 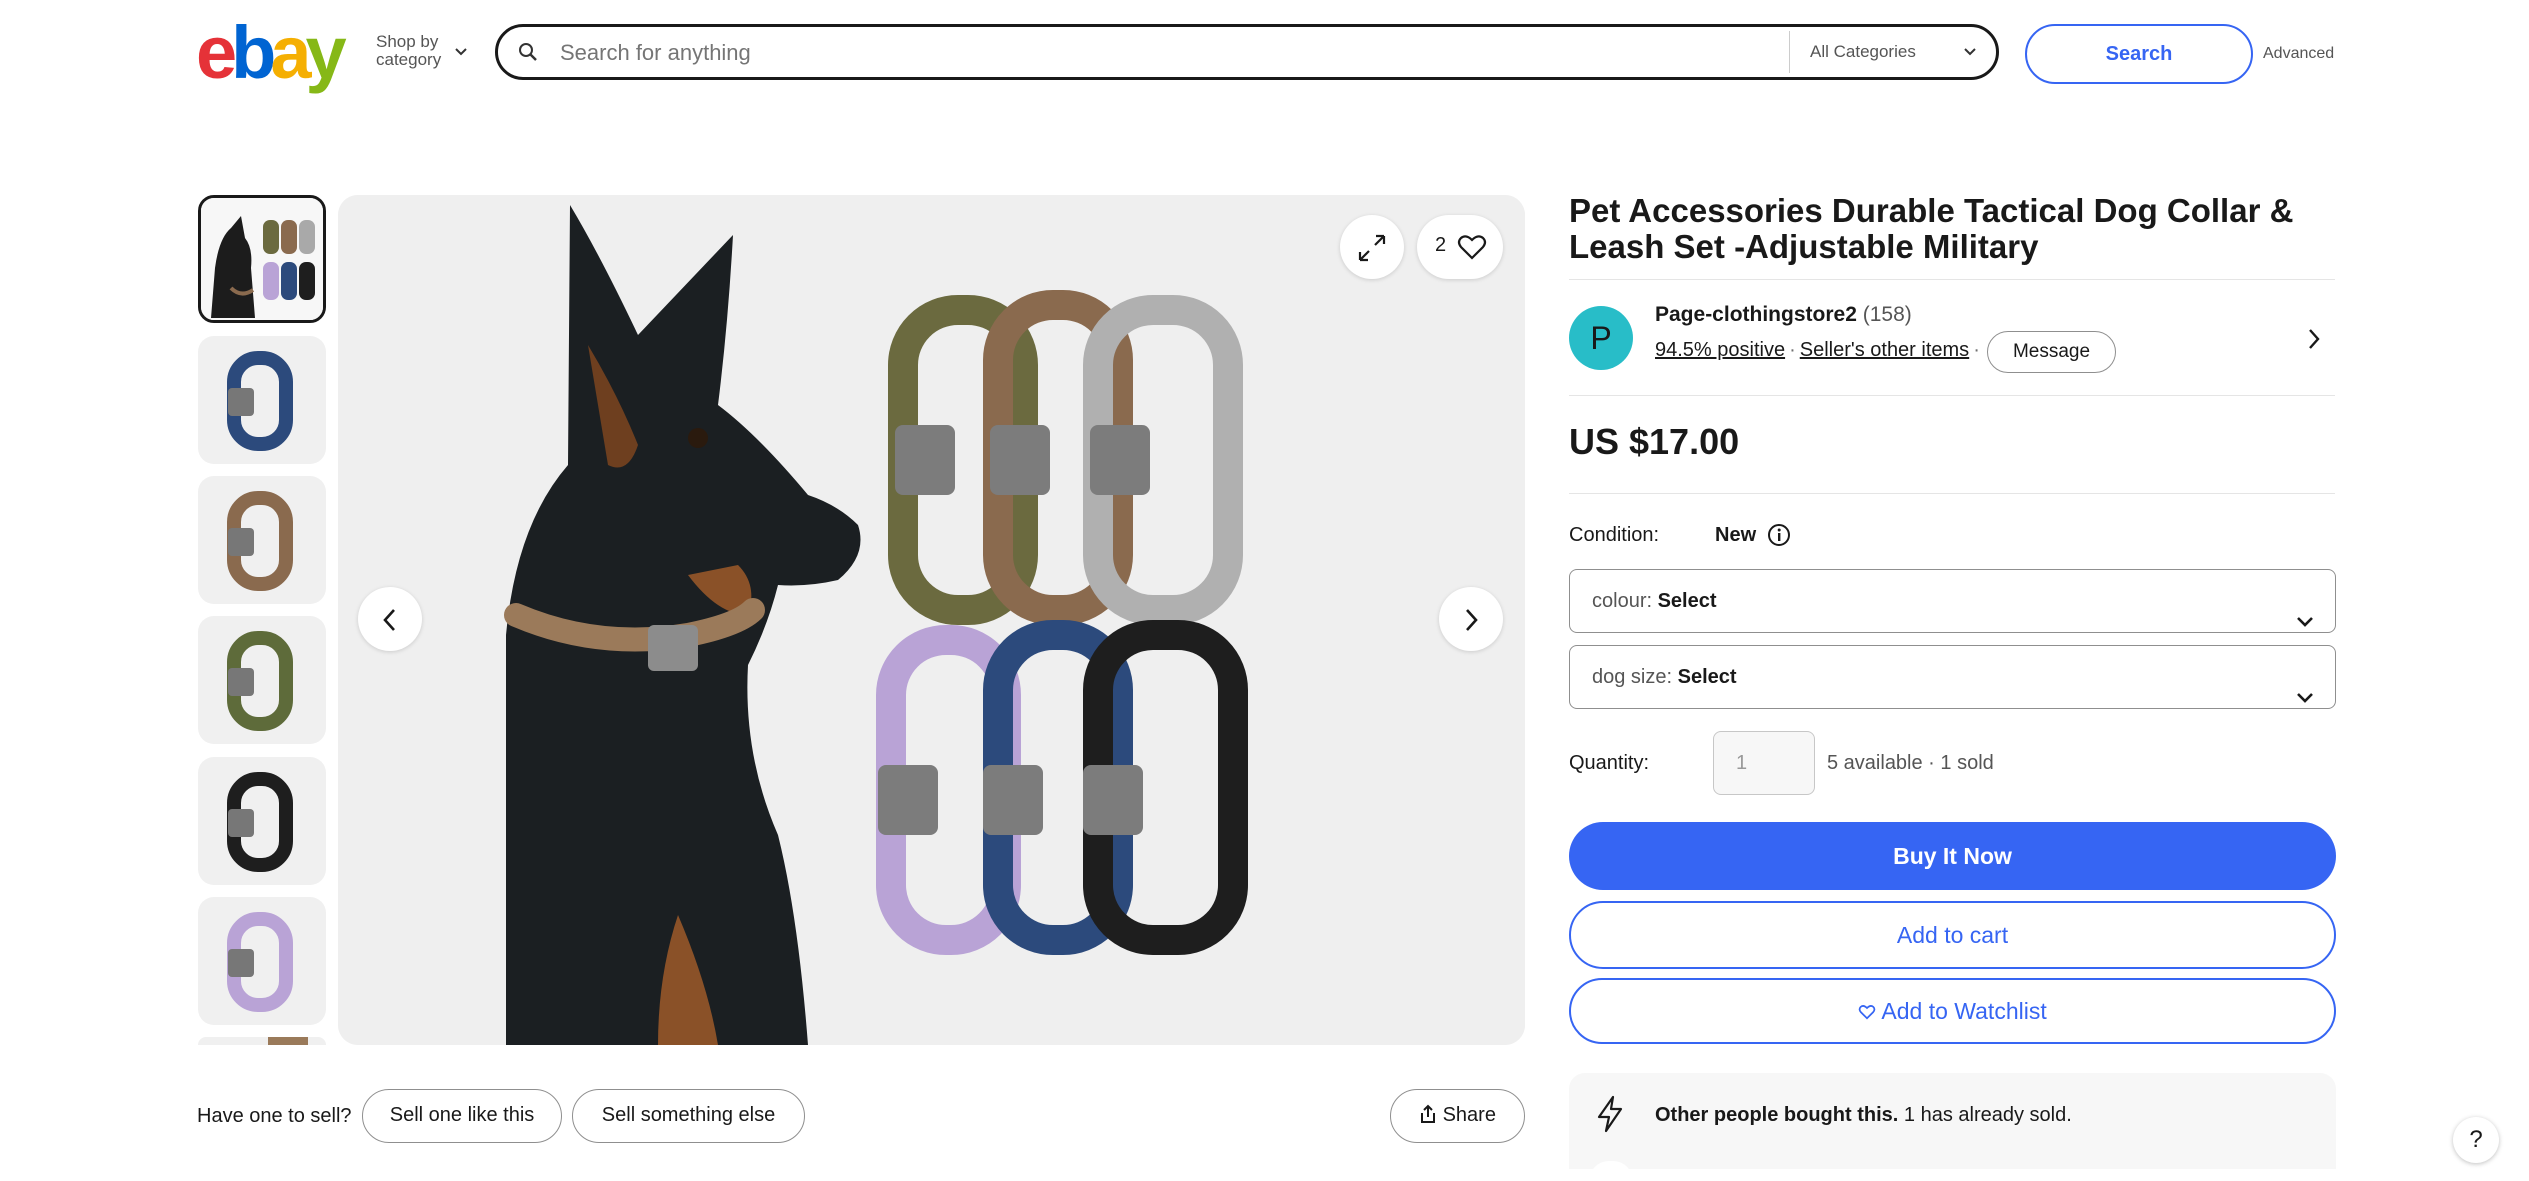 What do you see at coordinates (1441, 245) in the screenshot?
I see `watchers-count: 2` at bounding box center [1441, 245].